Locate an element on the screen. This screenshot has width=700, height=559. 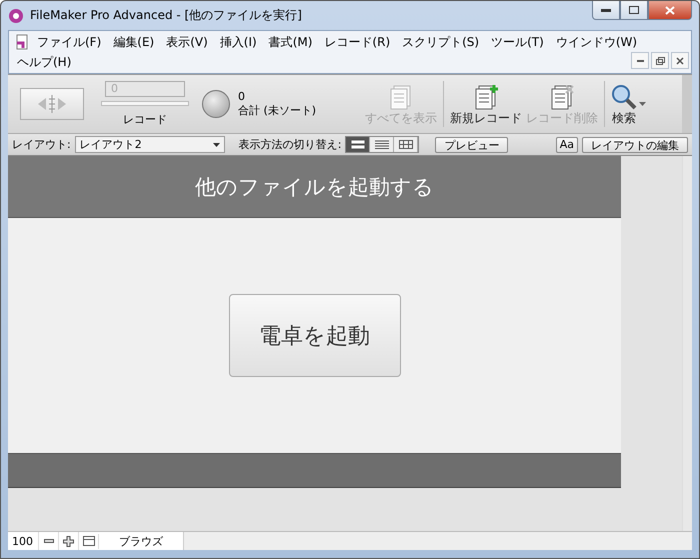
preview-button: プレビュー is located at coordinates (471, 144).